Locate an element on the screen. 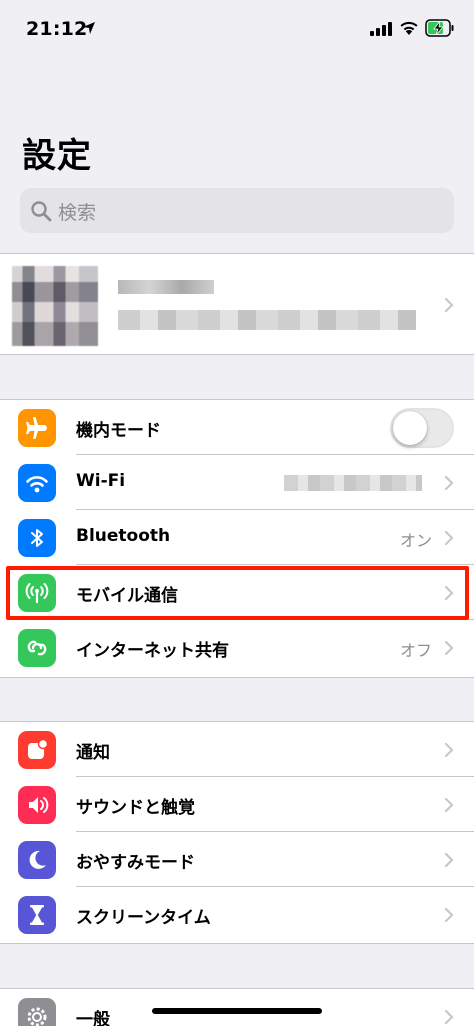 This screenshot has height=1026, width=474. battery-charging-icon is located at coordinates (439, 28).